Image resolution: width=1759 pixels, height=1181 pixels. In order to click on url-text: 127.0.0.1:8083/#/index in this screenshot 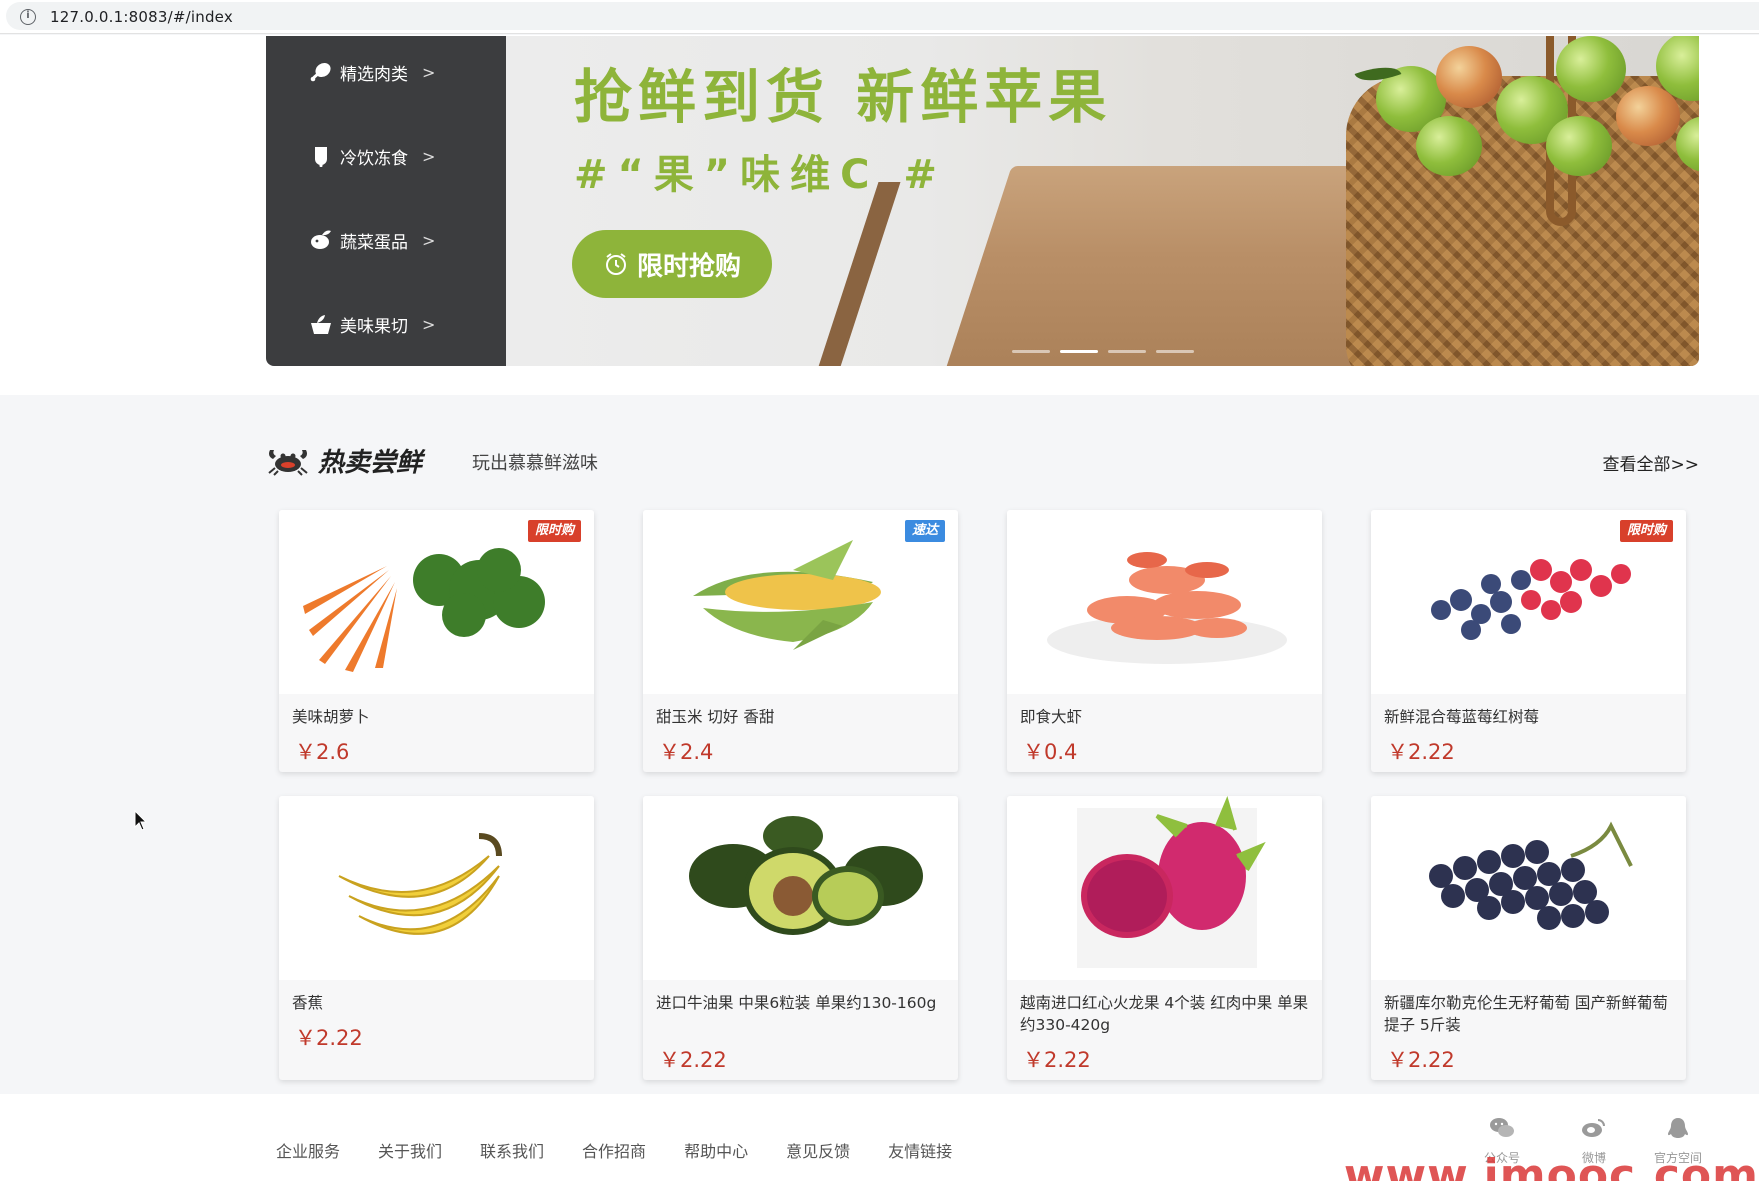, I will do `click(141, 17)`.